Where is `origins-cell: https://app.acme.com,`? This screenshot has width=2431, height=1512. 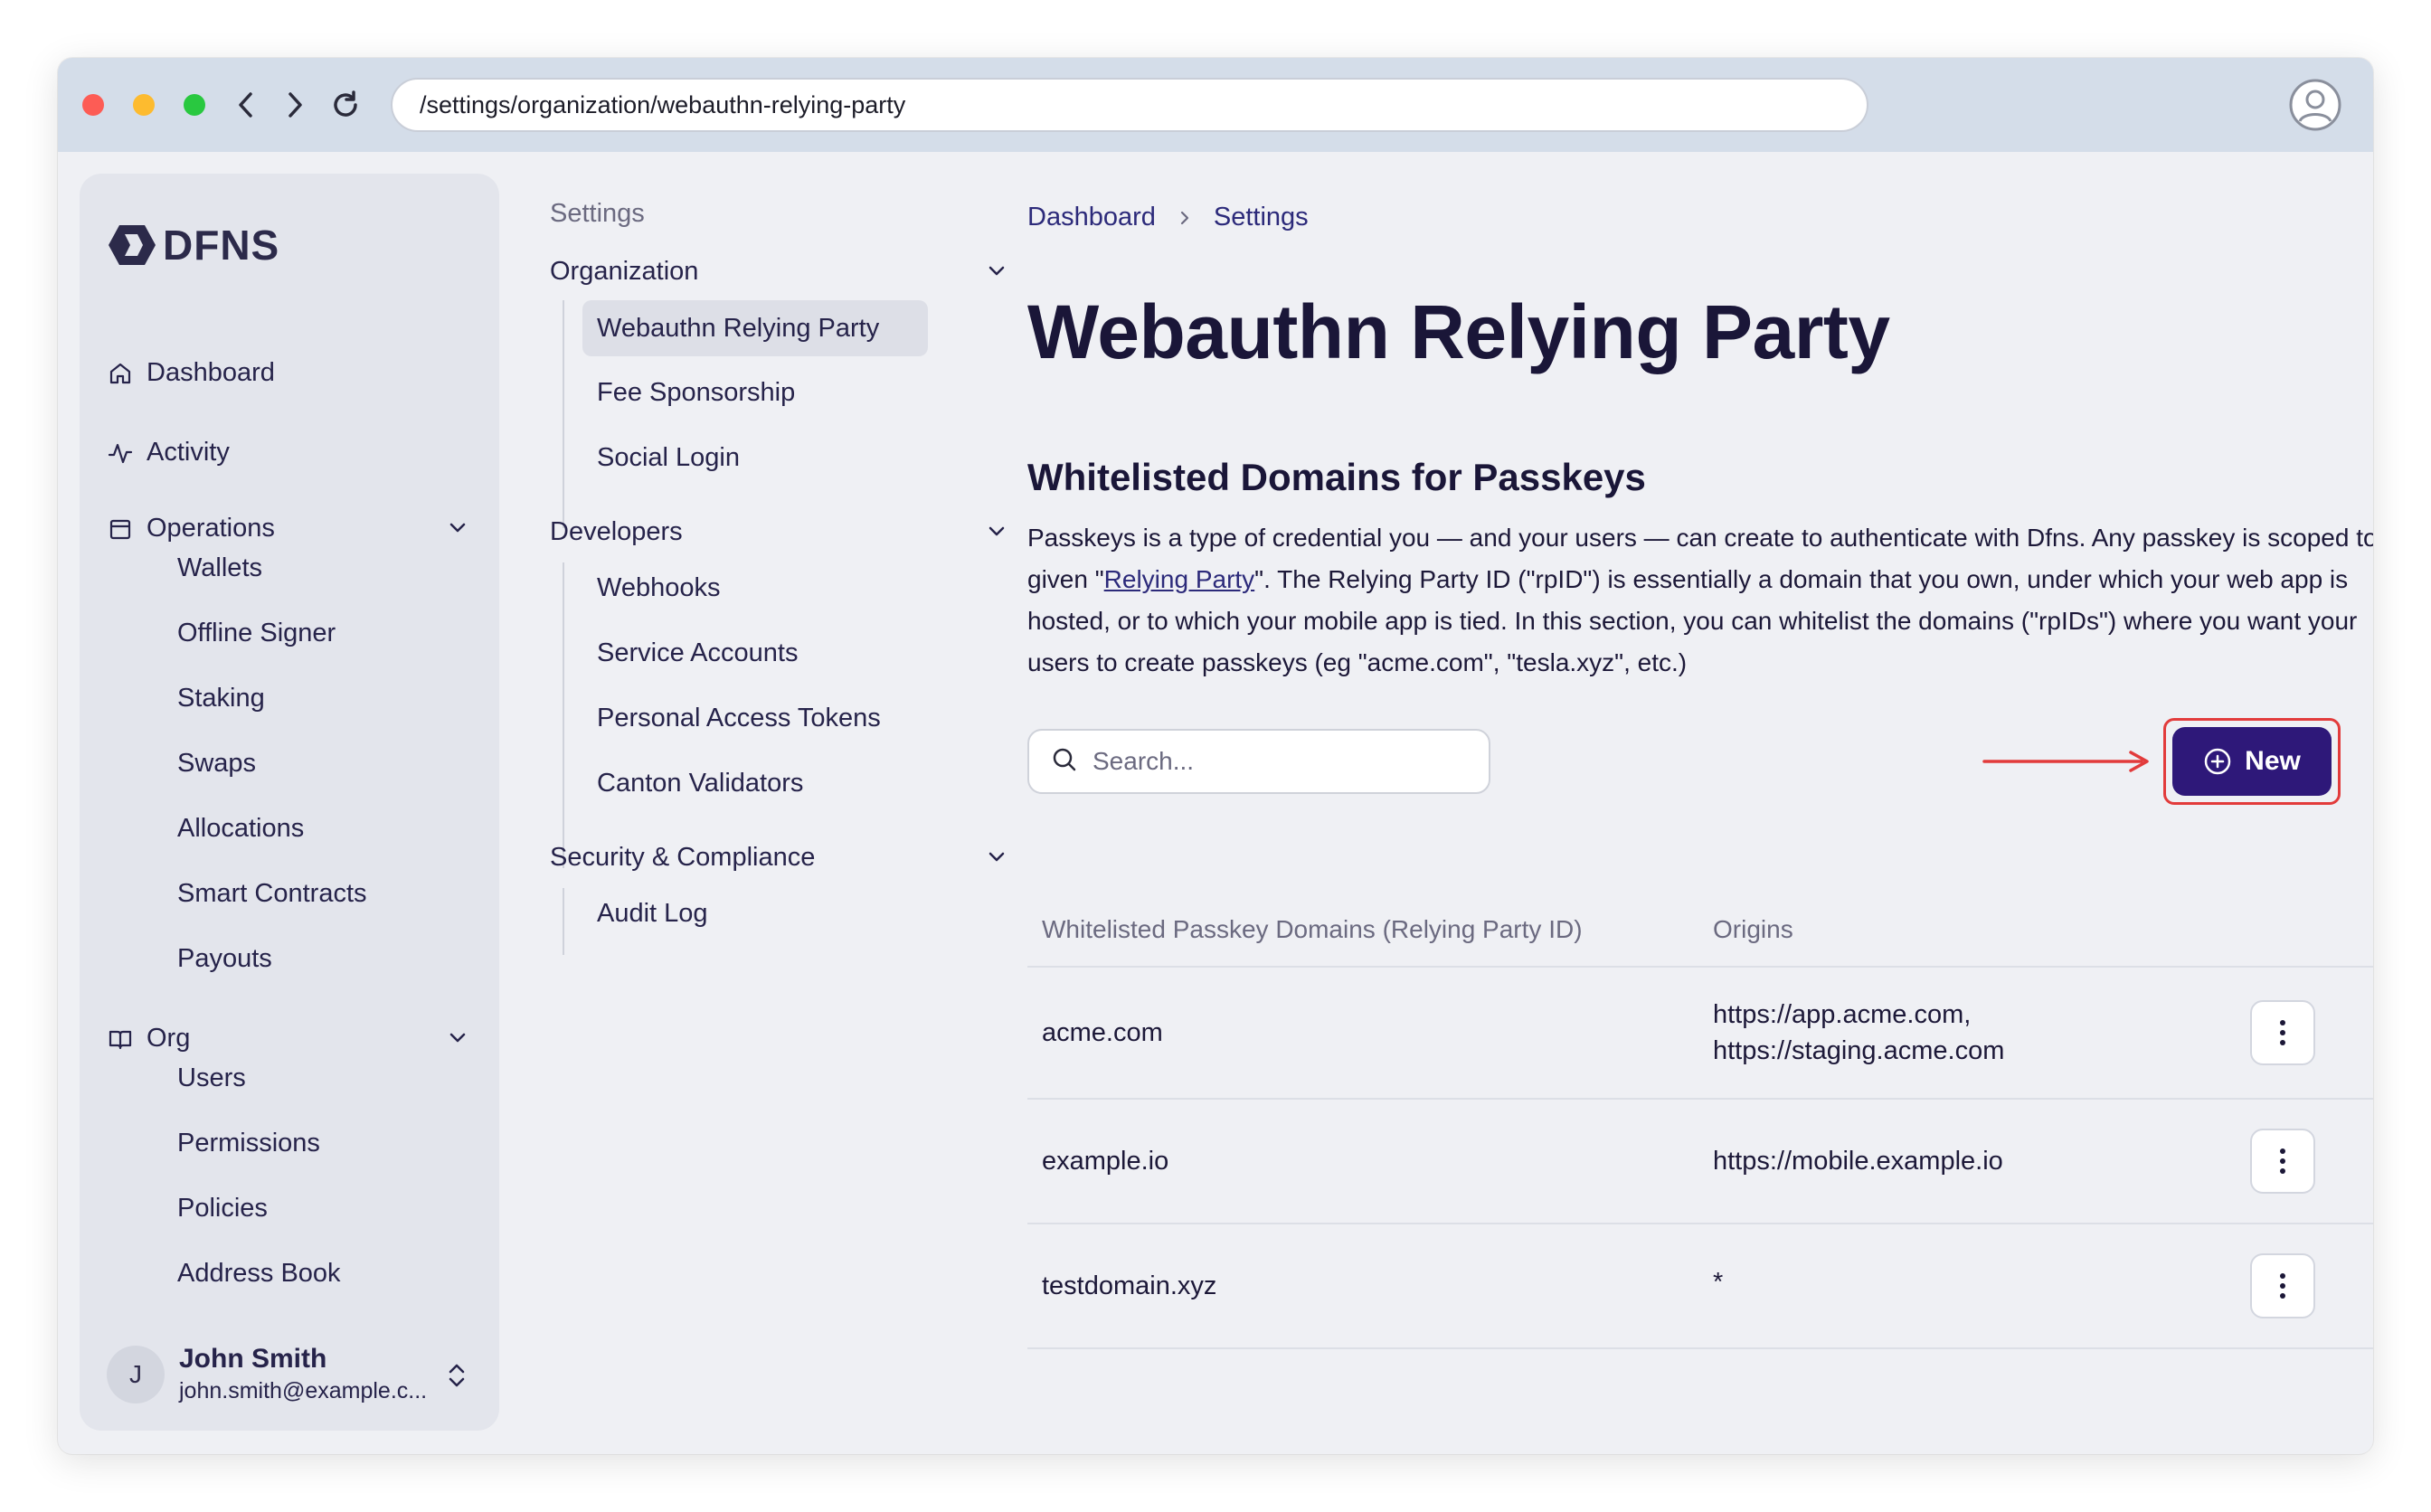
origins-cell: https://app.acme.com, is located at coordinates (1842, 1014).